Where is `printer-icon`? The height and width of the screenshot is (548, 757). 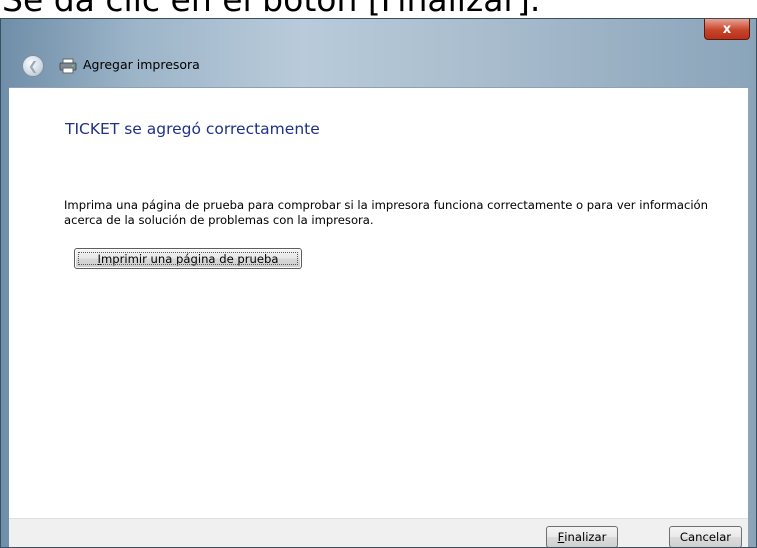 printer-icon is located at coordinates (68, 66).